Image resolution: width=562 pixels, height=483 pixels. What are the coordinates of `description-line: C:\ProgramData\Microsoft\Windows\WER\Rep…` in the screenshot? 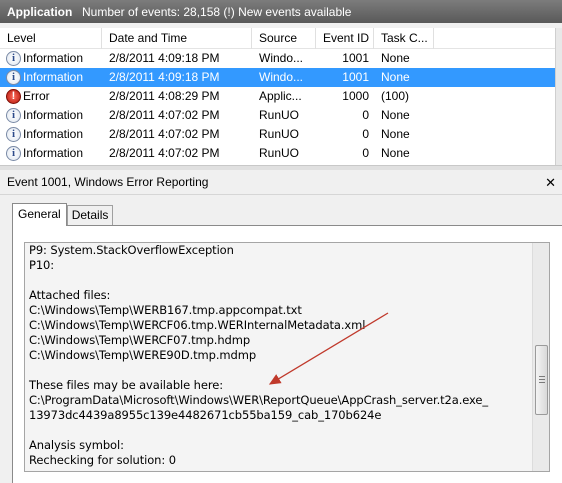 It's located at (259, 400).